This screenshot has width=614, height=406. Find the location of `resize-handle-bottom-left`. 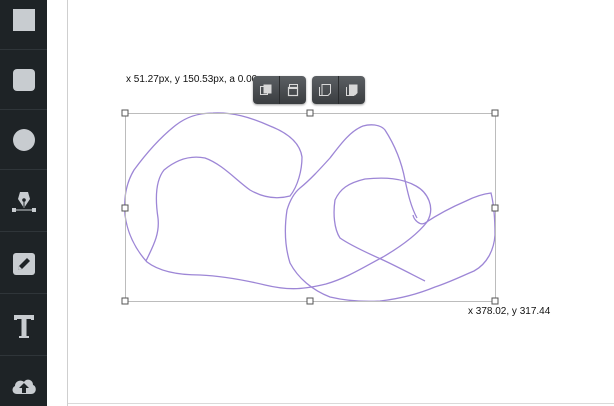

resize-handle-bottom-left is located at coordinates (125, 301).